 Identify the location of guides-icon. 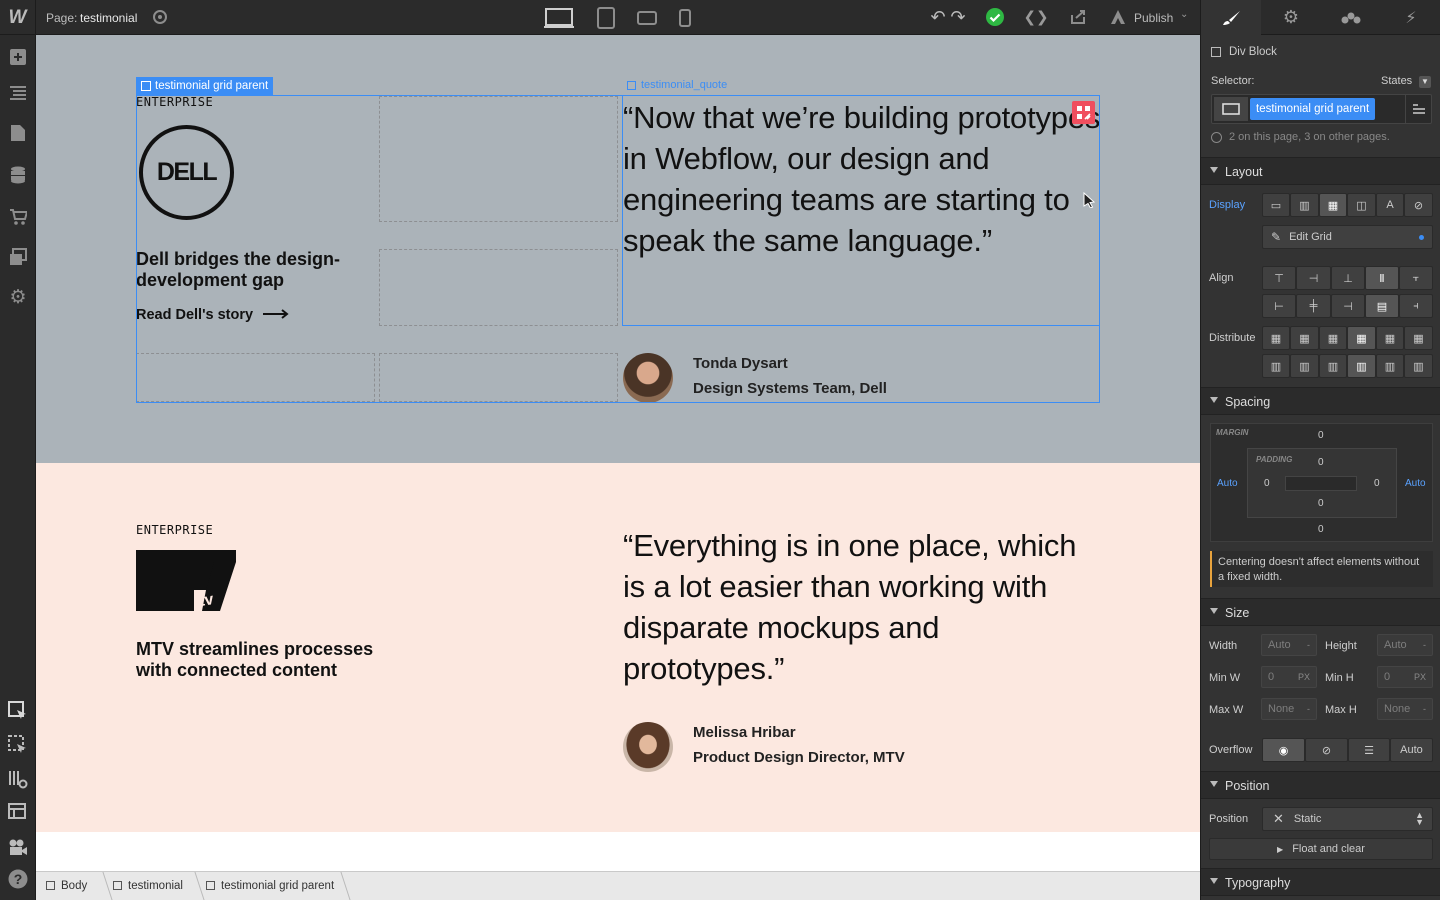
(18, 813).